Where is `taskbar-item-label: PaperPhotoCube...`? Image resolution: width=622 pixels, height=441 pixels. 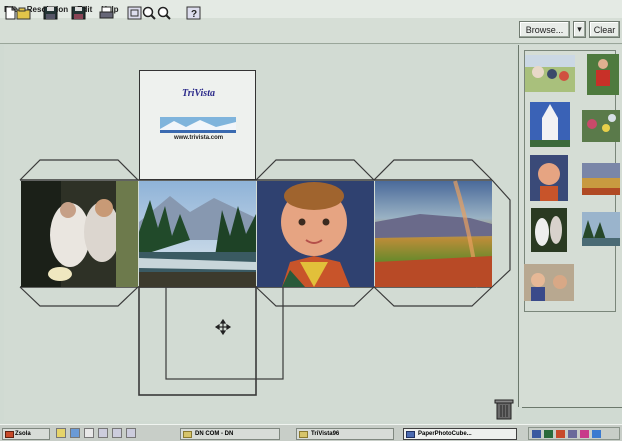 taskbar-item-label: PaperPhotoCube... is located at coordinates (445, 434).